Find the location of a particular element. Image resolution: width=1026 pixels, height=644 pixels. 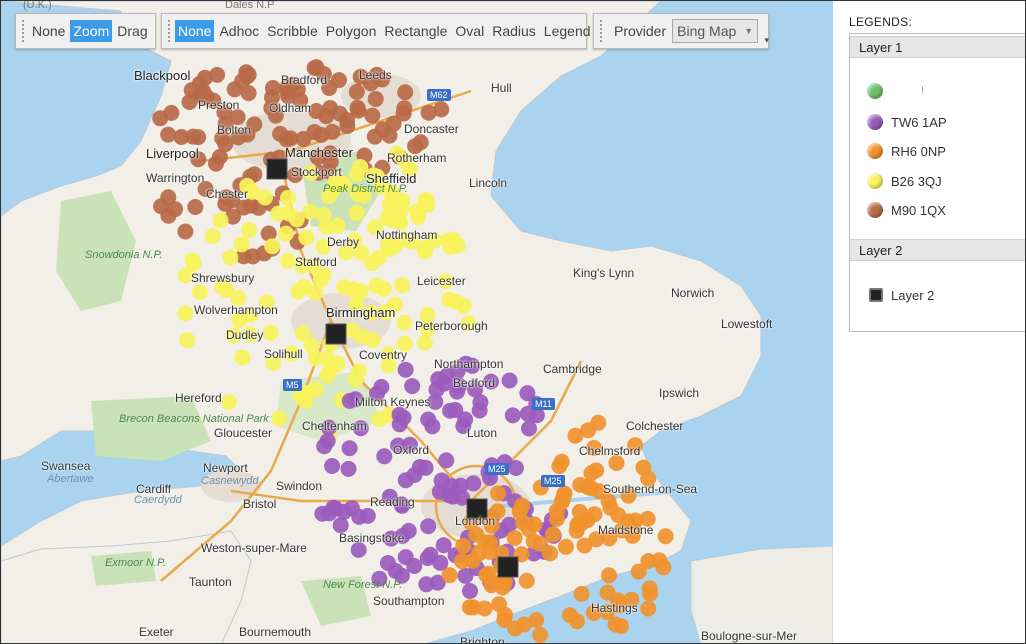

legend-item-layer2: Layer 2 is located at coordinates (901, 295).